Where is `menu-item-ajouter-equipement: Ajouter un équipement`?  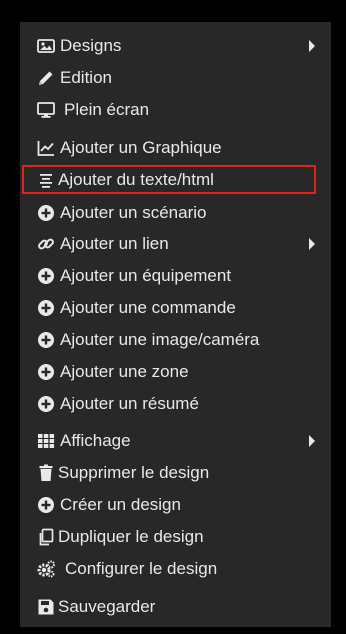
menu-item-ajouter-equipement: Ajouter un équipement is located at coordinates (175, 276).